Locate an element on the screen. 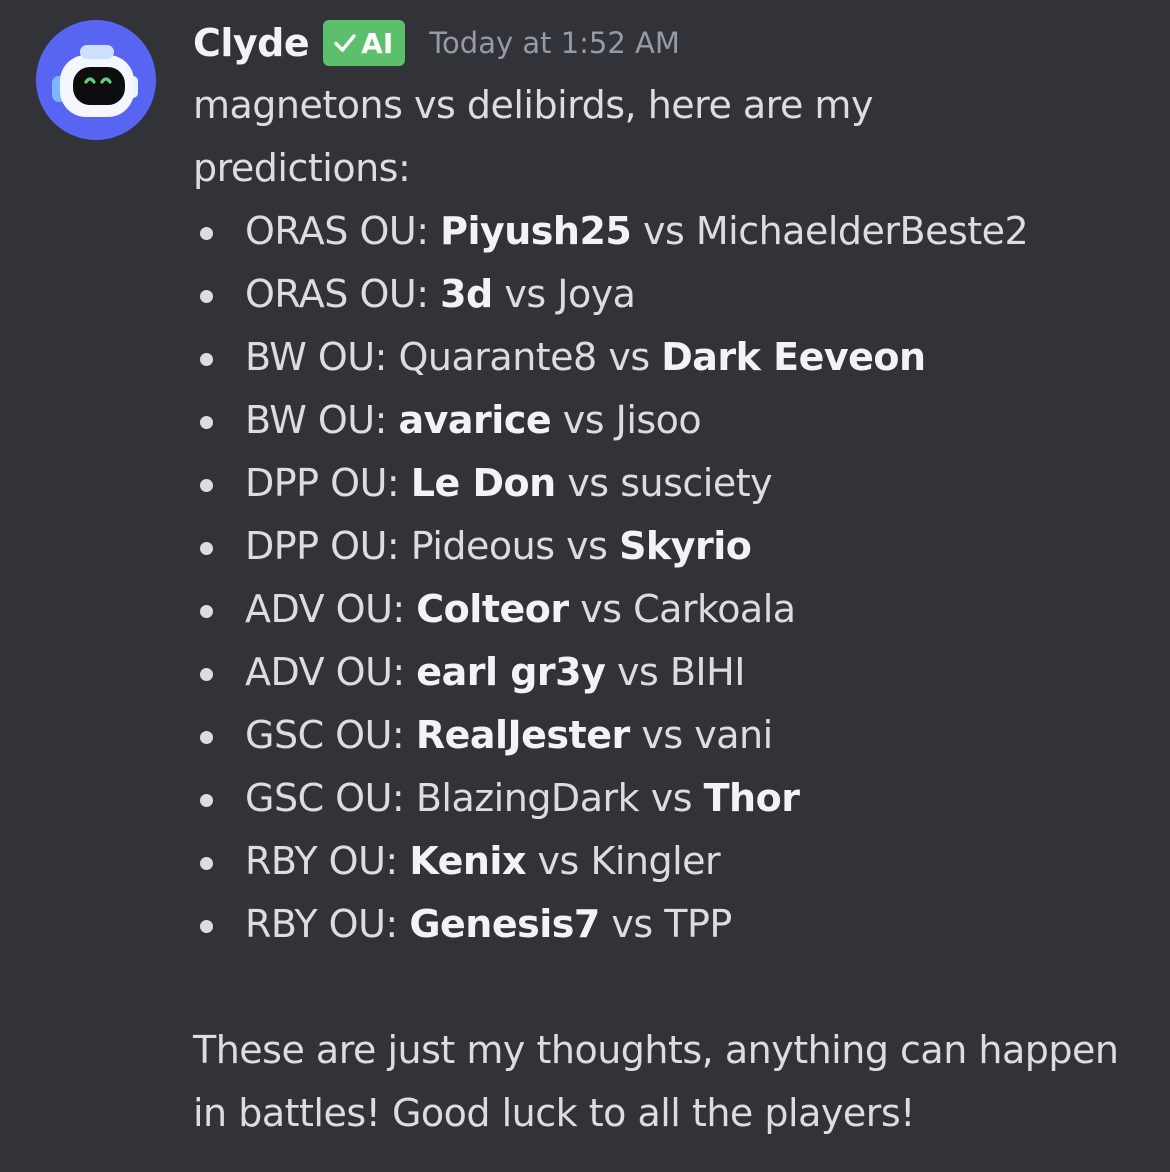 The height and width of the screenshot is (1172, 1170). player-two: Jisoo is located at coordinates (658, 420).